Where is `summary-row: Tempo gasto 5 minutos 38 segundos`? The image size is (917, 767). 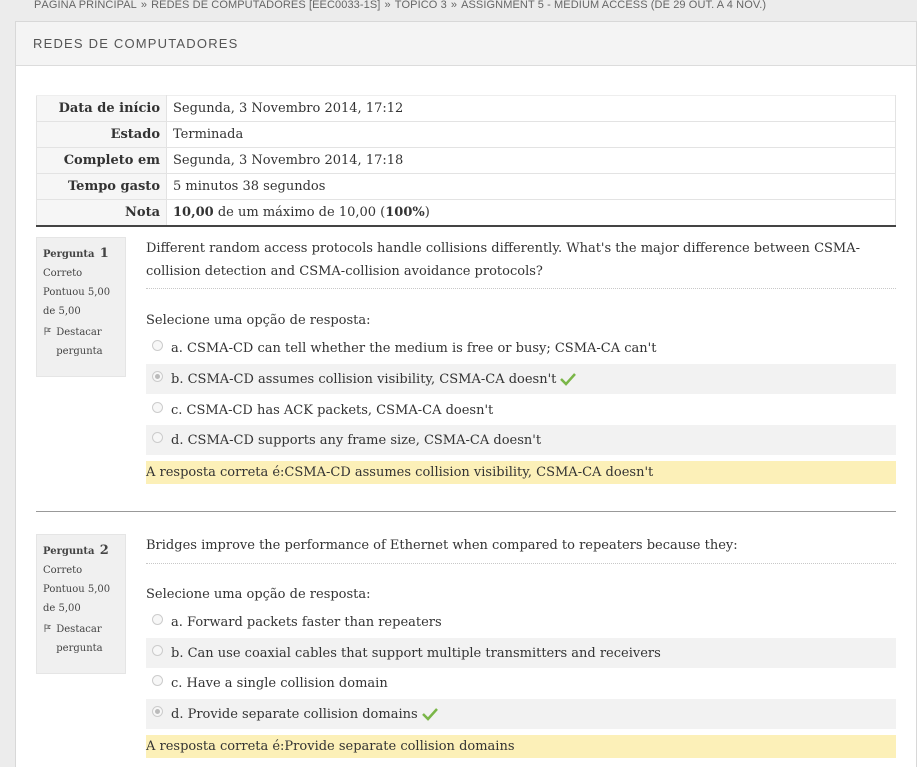 summary-row: Tempo gasto 5 minutos 38 segundos is located at coordinates (466, 186).